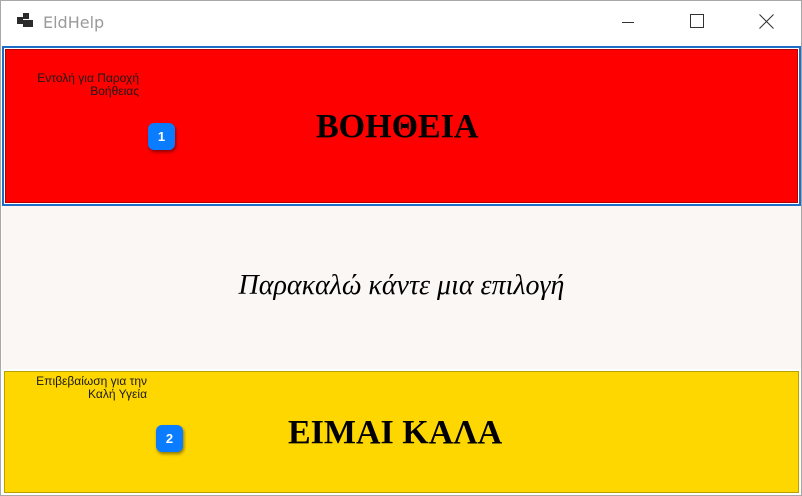 The width and height of the screenshot is (802, 496). I want to click on ok-shortcut-badge: 2, so click(169, 438).